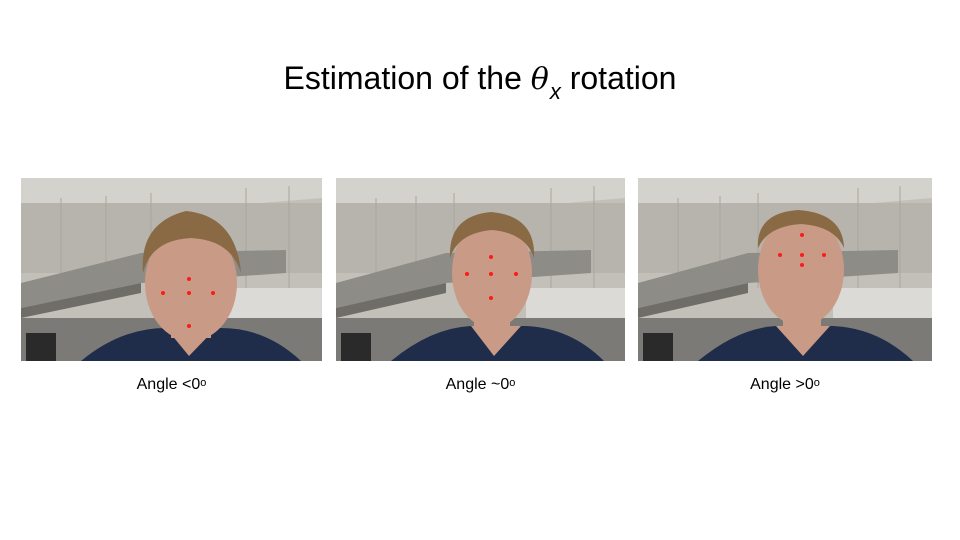 The width and height of the screenshot is (960, 540). I want to click on caption-angle-positive: Angle >0o, so click(785, 385).